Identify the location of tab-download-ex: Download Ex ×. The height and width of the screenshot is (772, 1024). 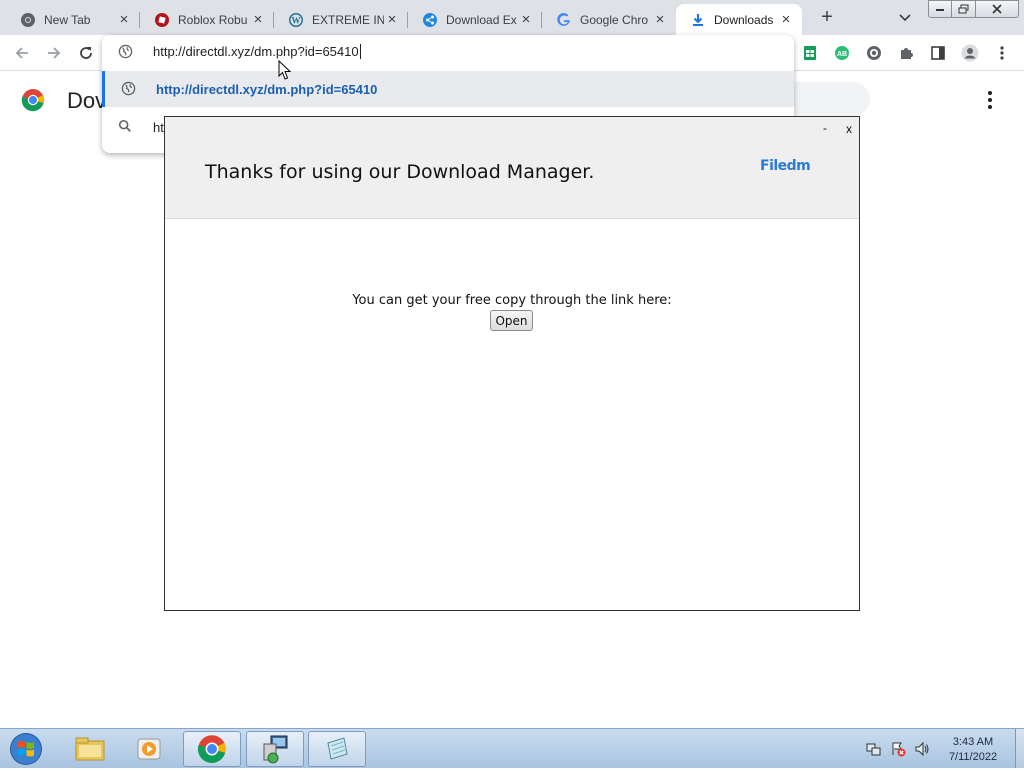
(475, 19).